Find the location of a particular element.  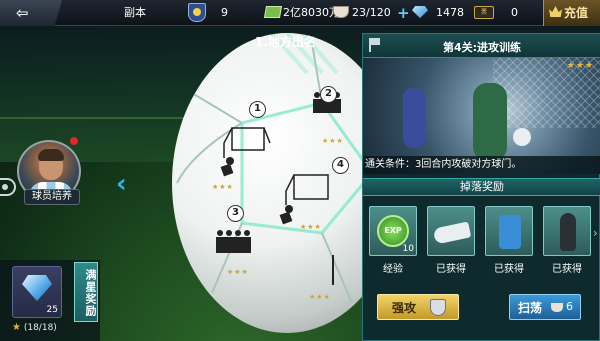

star-reward-tag: 满星奖励 is located at coordinates (86, 292).